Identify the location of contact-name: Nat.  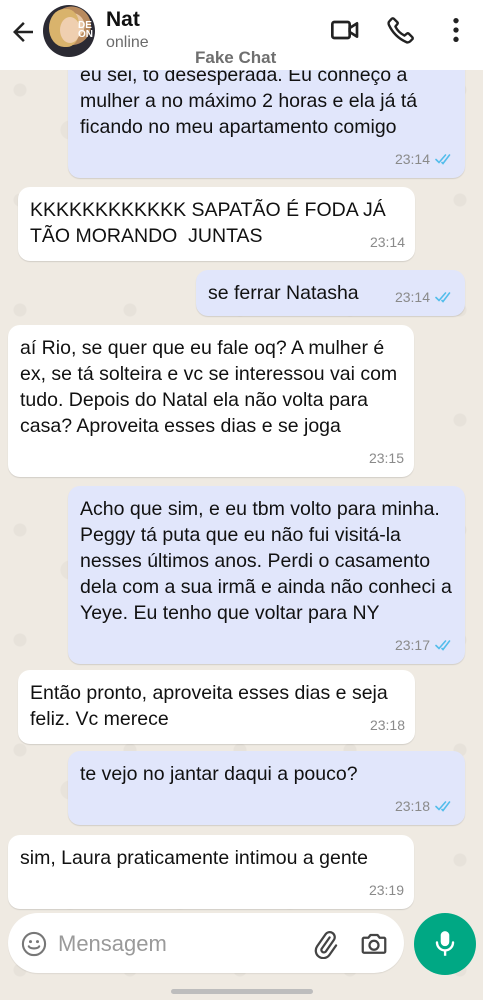
(123, 20).